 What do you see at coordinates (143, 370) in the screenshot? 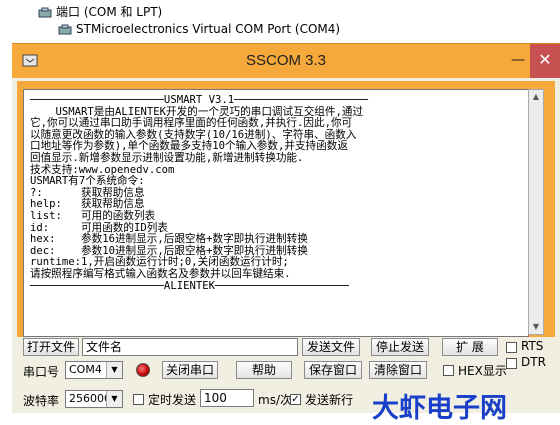
I see `port-status-led` at bounding box center [143, 370].